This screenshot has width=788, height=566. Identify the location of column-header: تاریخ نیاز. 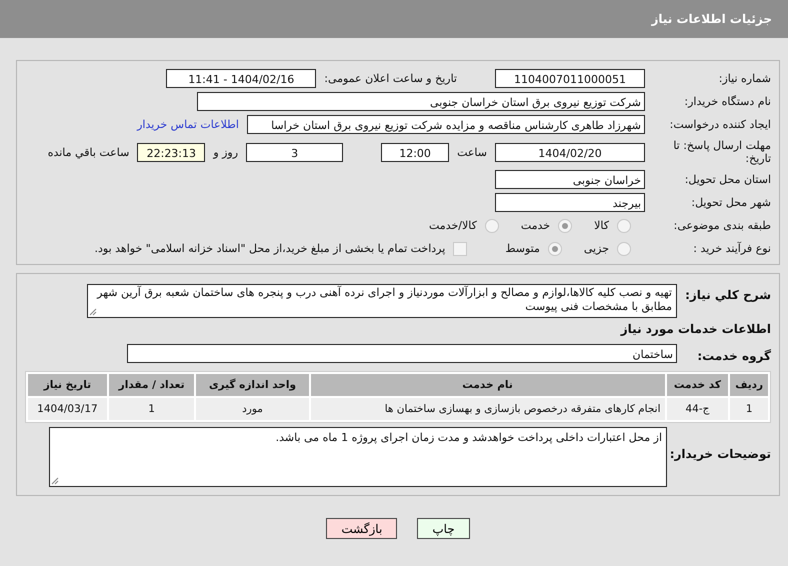
(67, 385).